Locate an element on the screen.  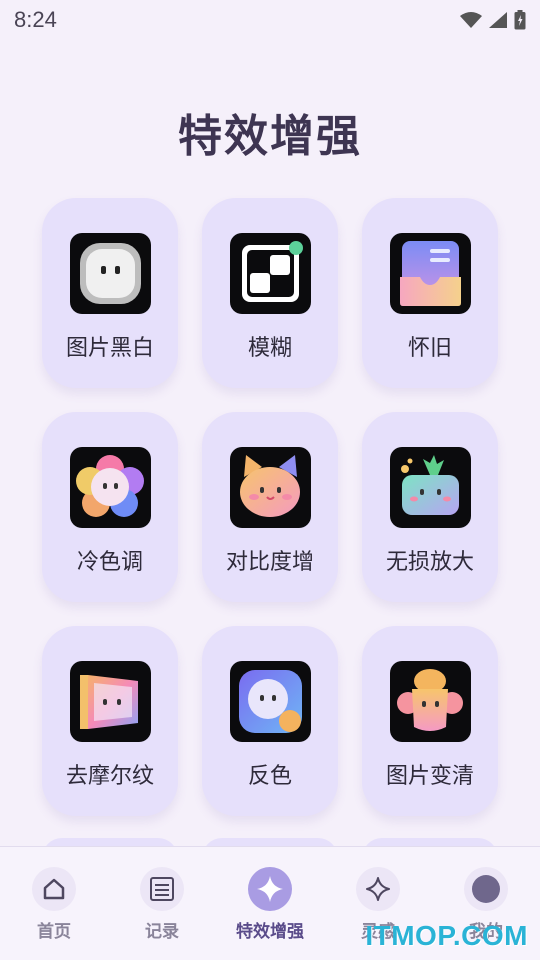
upscale-icon is located at coordinates (430, 487).